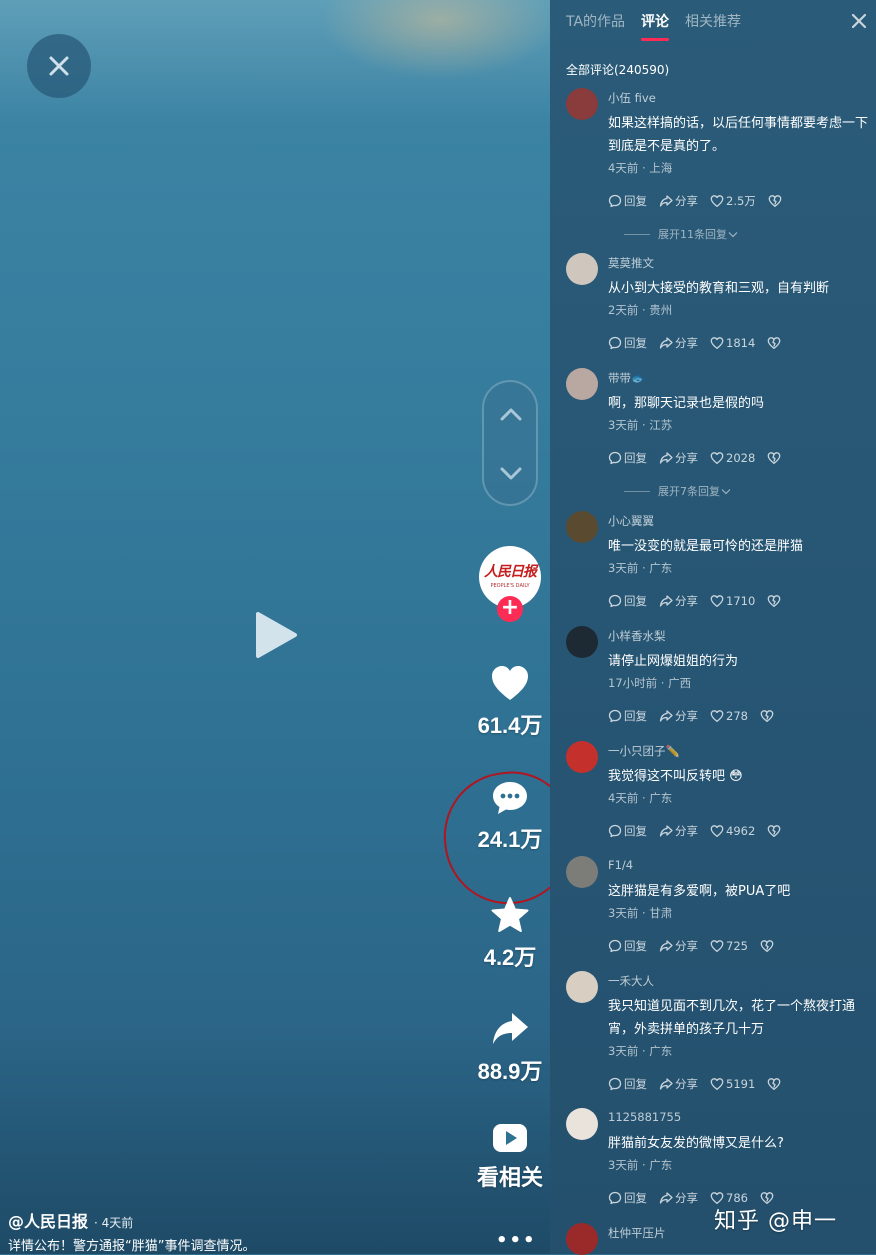 The image size is (876, 1255). Describe the element at coordinates (732, 1084) in the screenshot. I see `comment-like-button: 5191` at that location.